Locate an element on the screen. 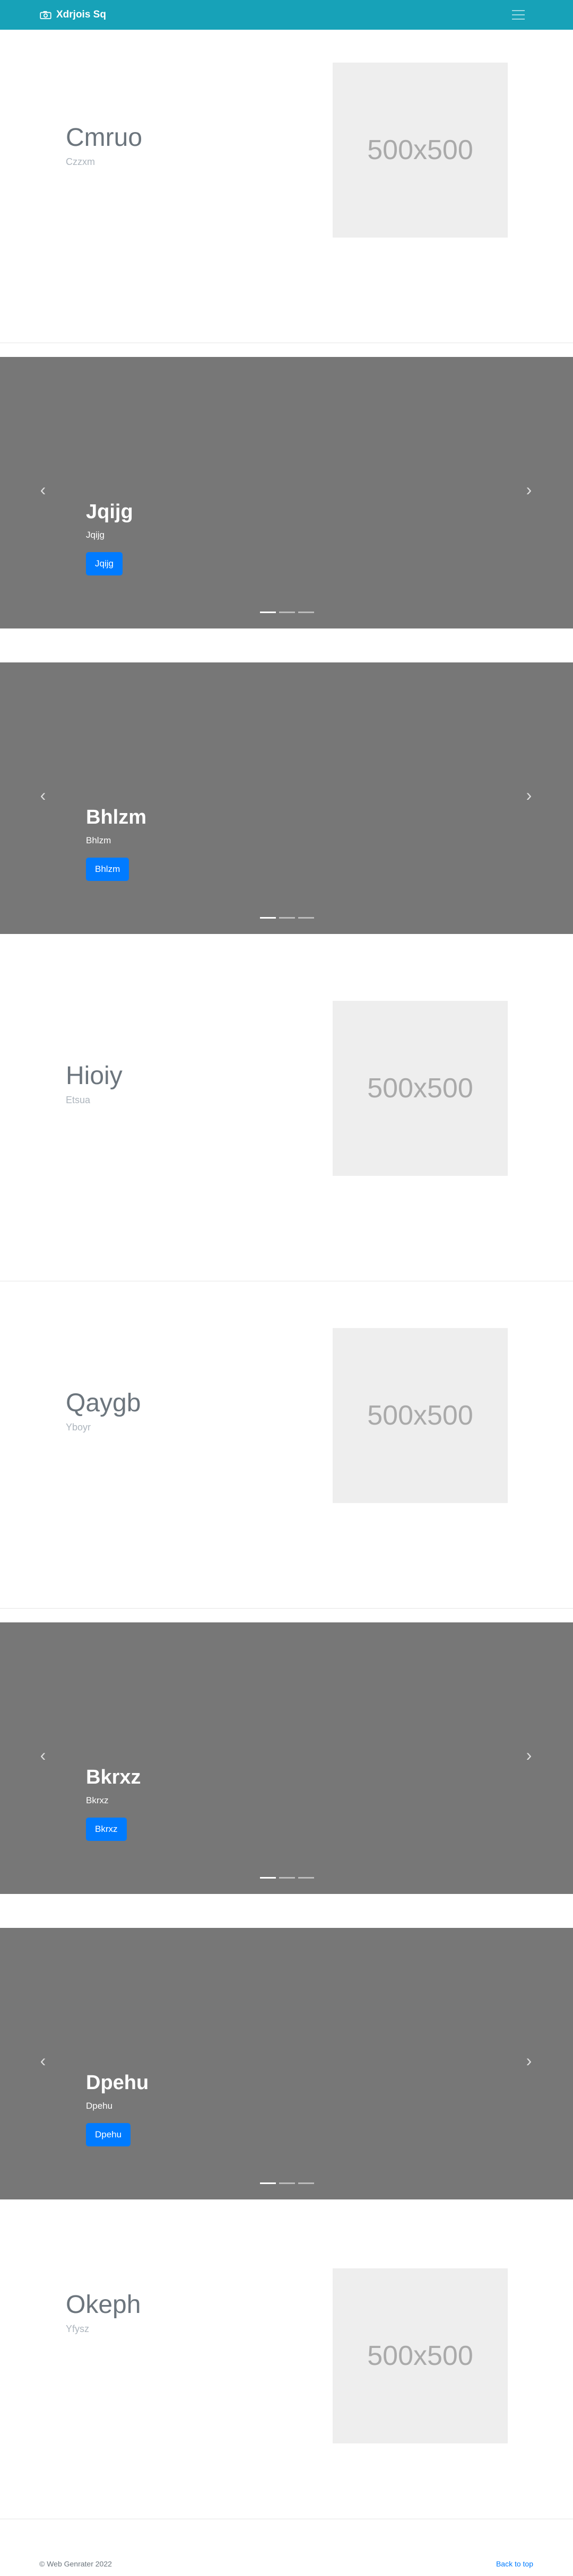  copyright-text: © Web Genrater 2022 is located at coordinates (75, 2564).